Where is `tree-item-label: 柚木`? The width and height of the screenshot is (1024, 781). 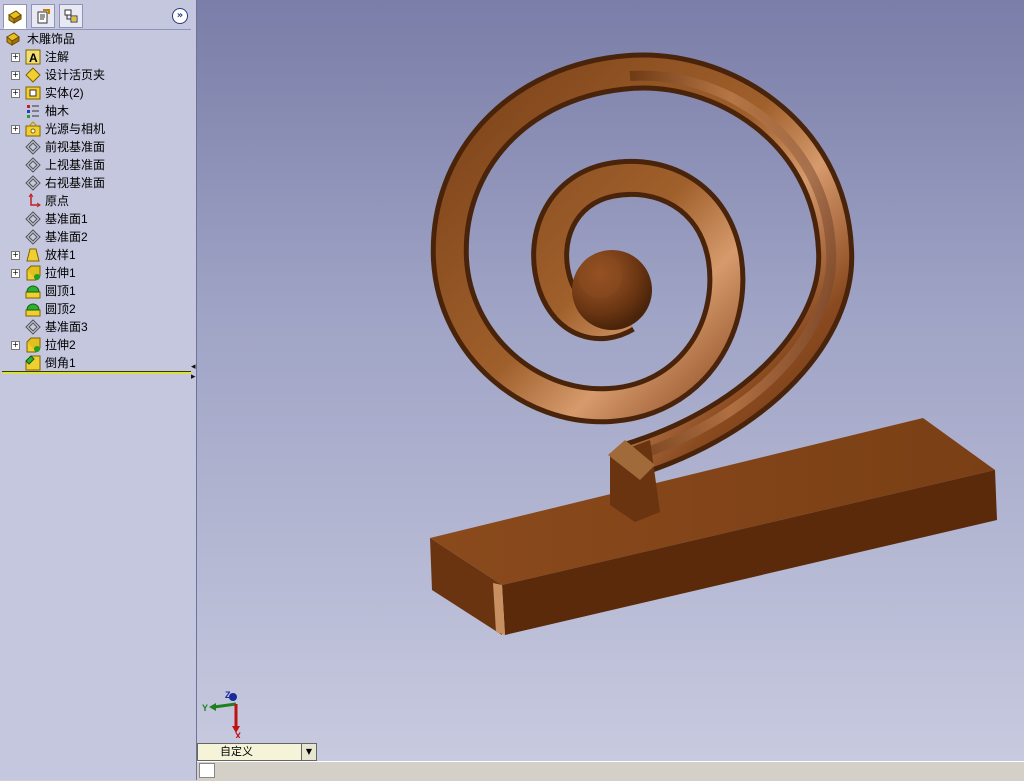 tree-item-label: 柚木 is located at coordinates (57, 111).